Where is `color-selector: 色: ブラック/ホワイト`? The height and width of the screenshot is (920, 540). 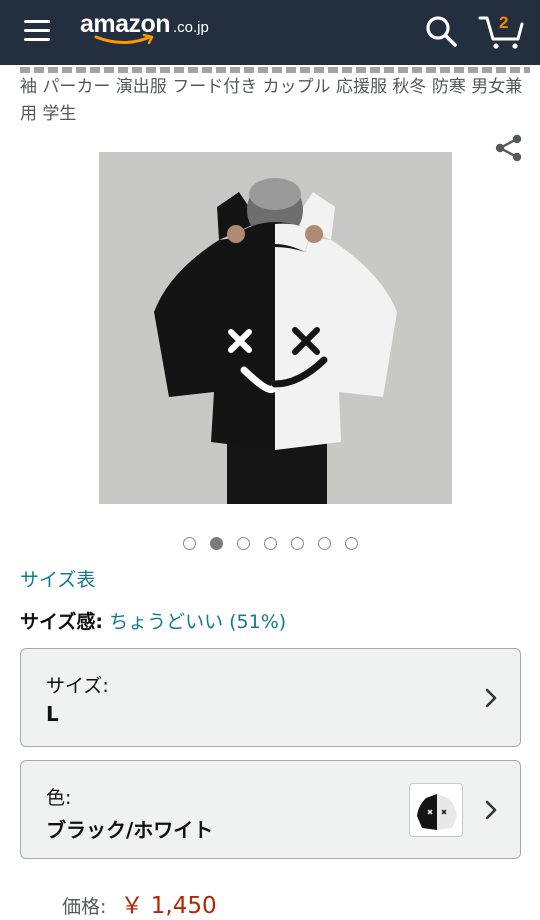 color-selector: 色: ブラック/ホワイト is located at coordinates (270, 809).